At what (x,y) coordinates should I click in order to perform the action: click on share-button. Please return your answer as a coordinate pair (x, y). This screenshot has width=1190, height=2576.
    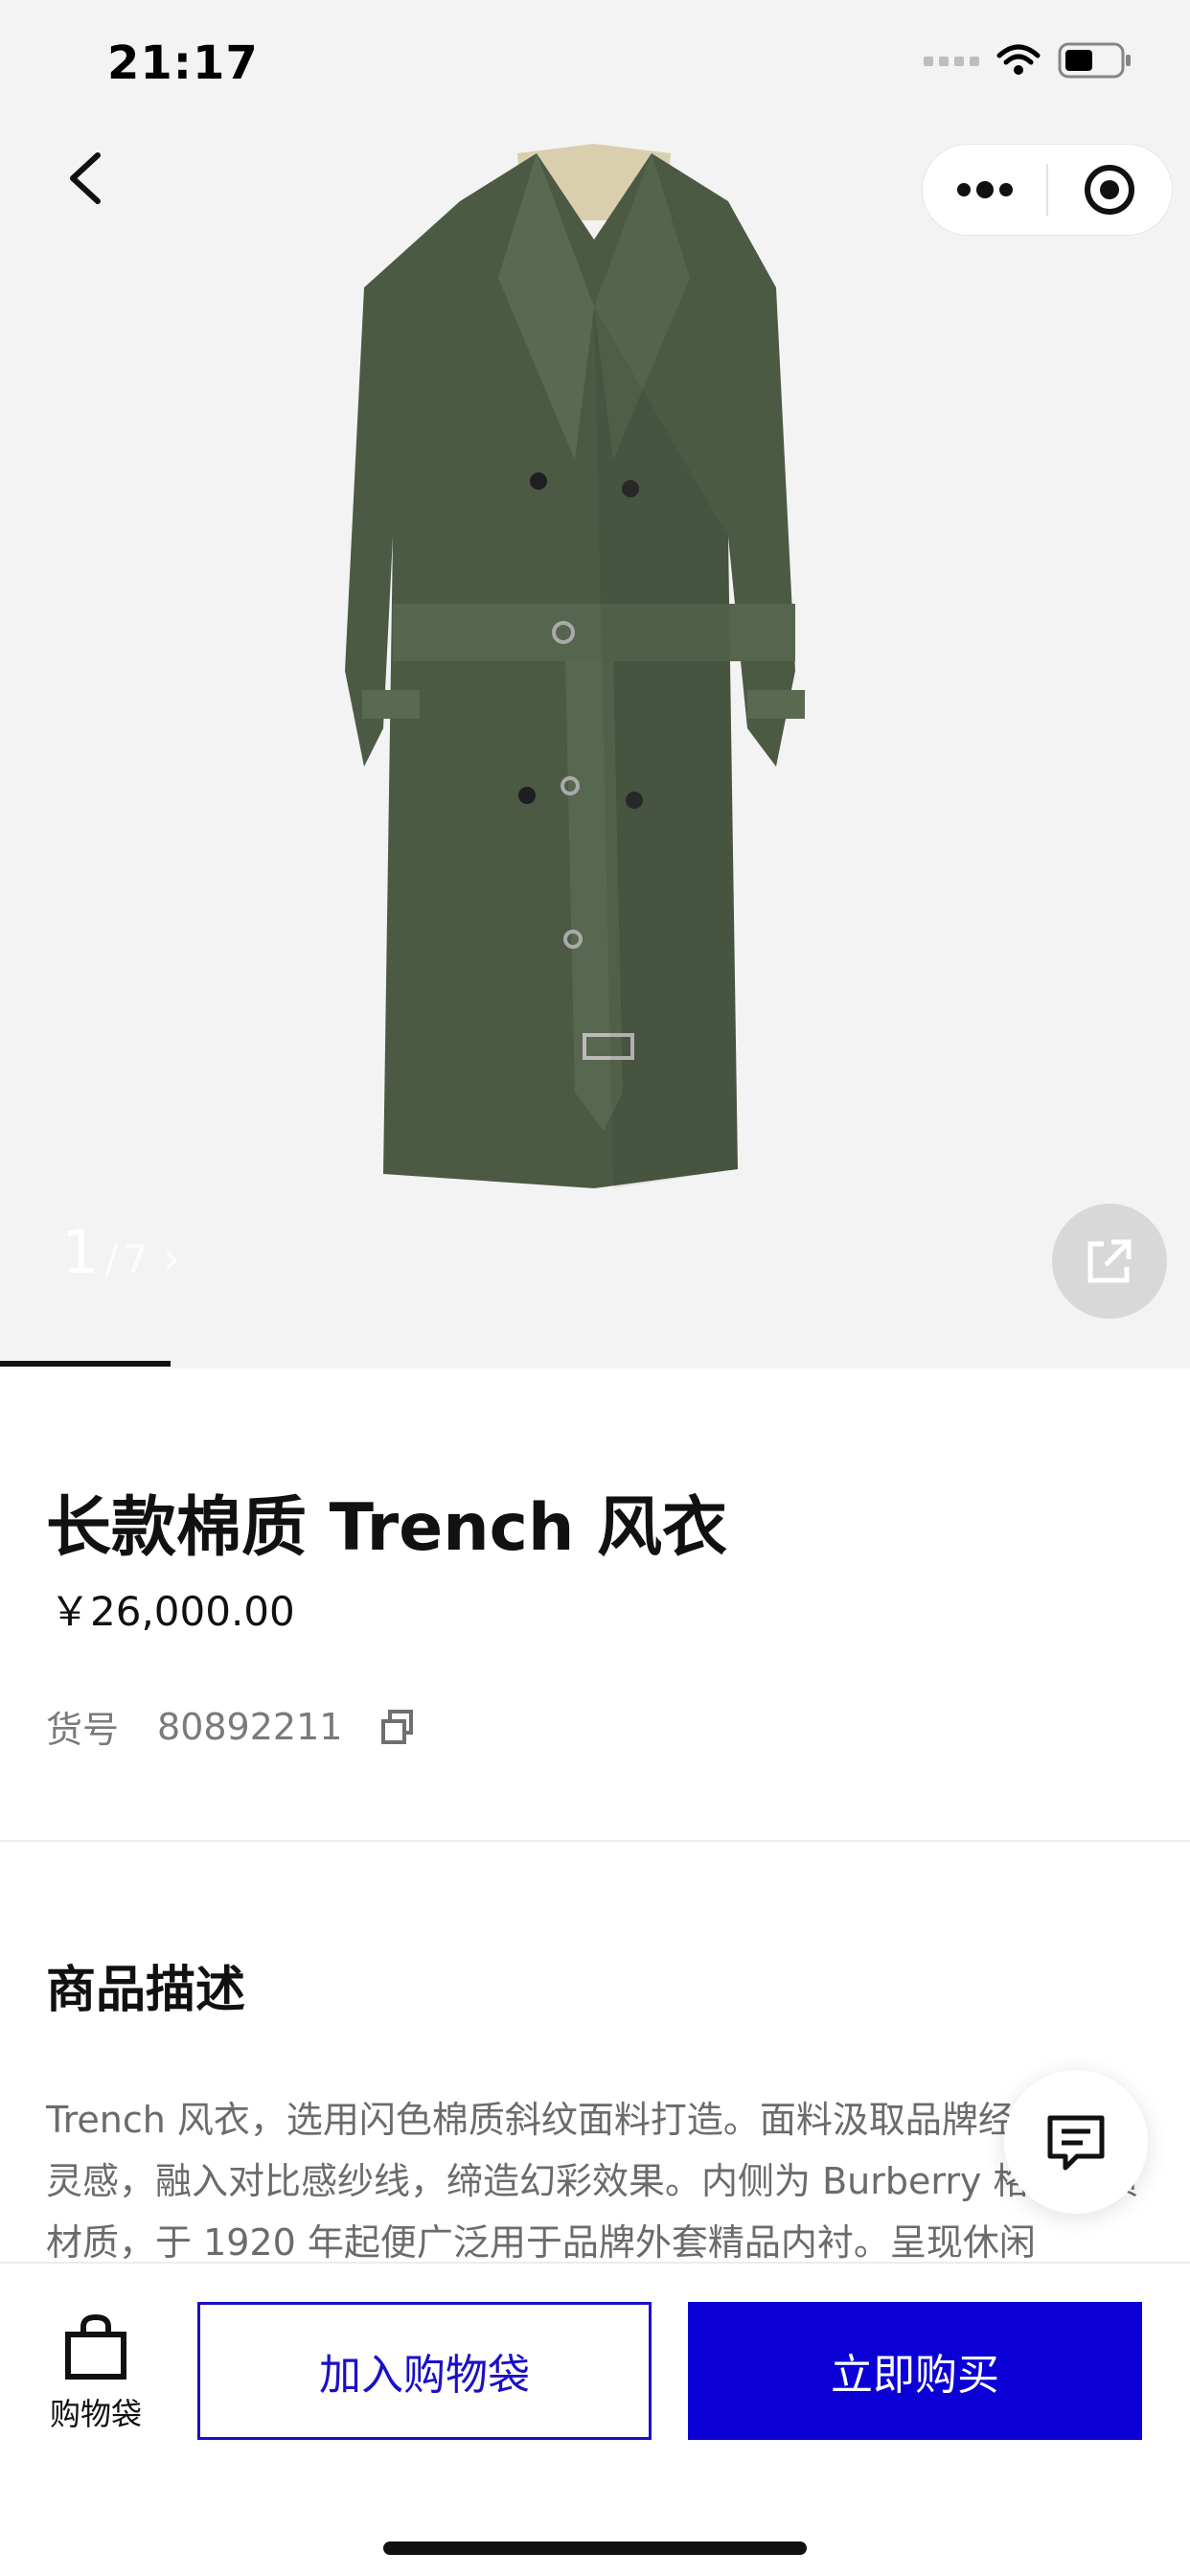
    Looking at the image, I should click on (1109, 1261).